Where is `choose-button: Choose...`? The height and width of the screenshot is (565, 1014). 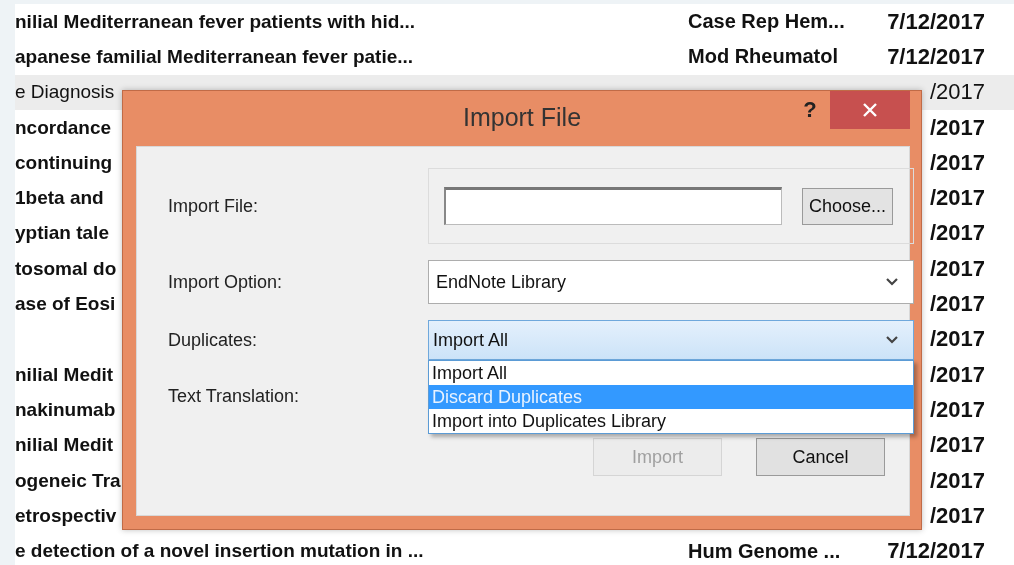
choose-button: Choose... is located at coordinates (848, 206).